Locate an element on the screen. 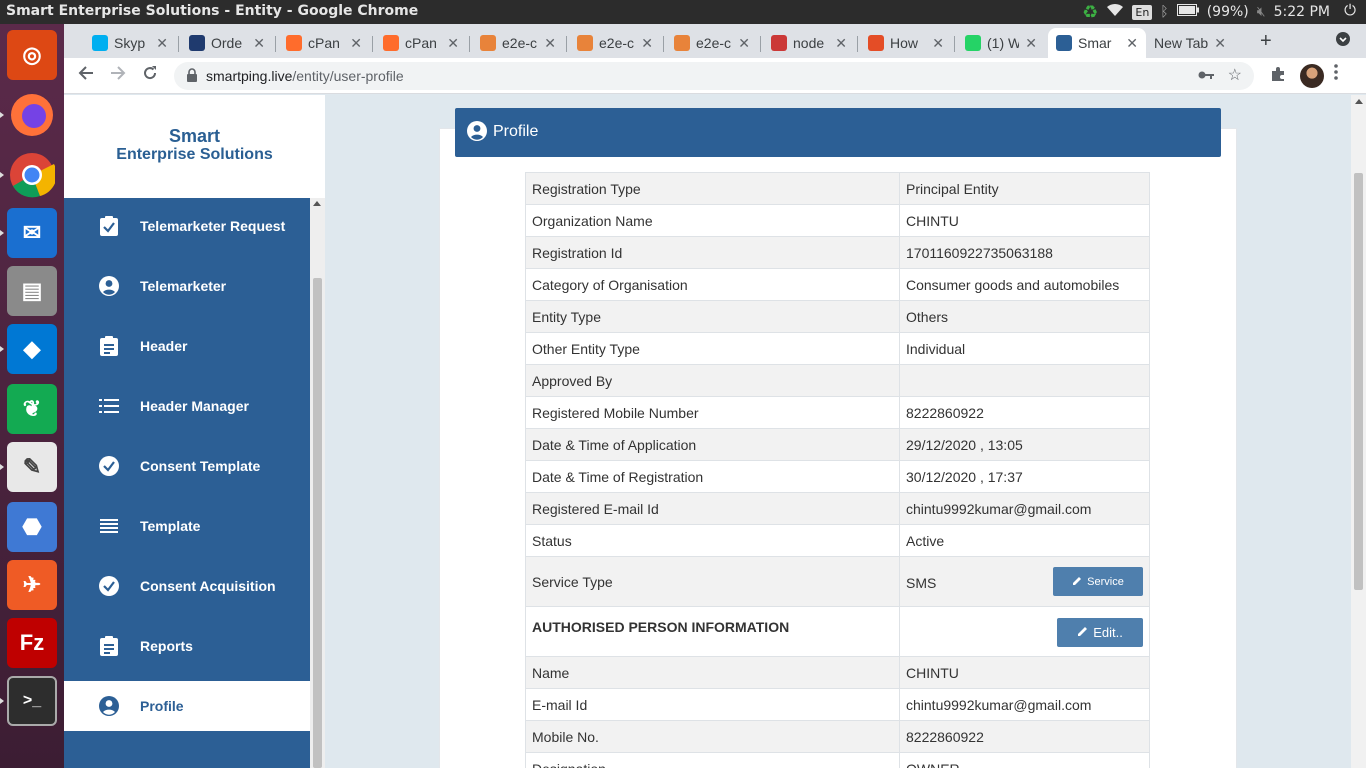 This screenshot has height=768, width=1366. service-type-row: Service Type SMS Service is located at coordinates (837, 581).